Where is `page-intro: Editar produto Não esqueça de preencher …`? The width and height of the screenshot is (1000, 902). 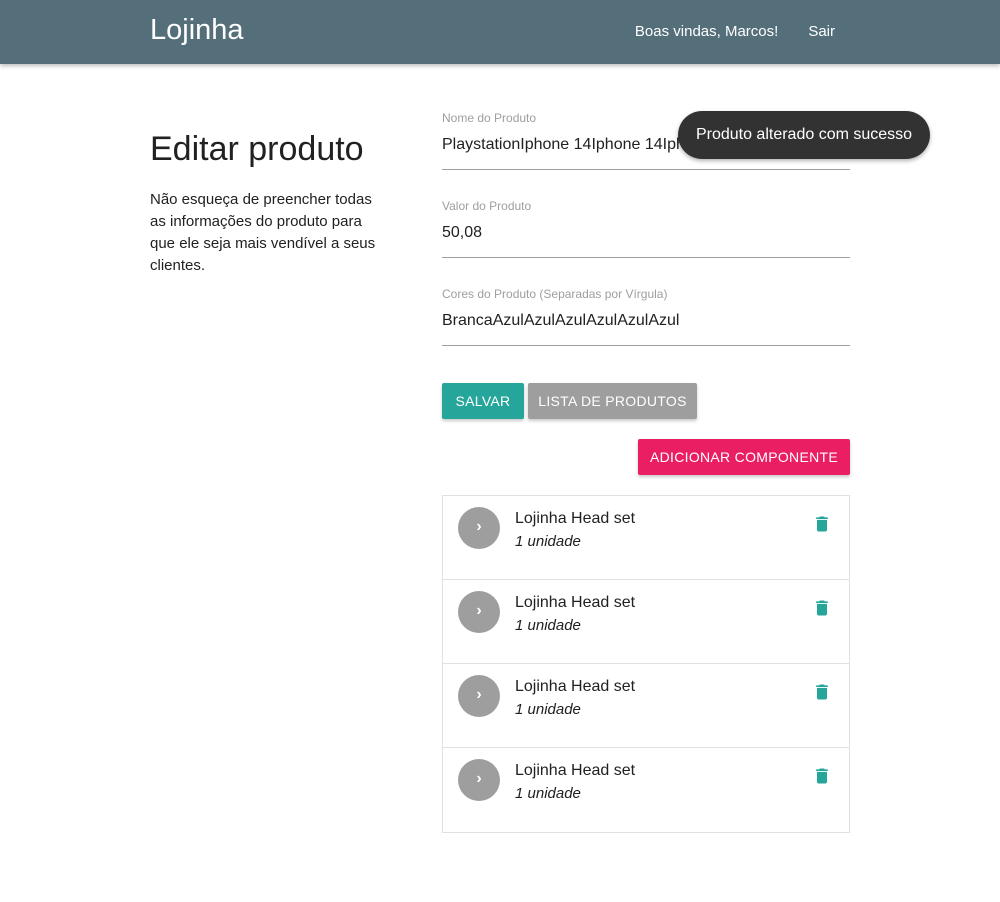 page-intro: Editar produto Não esqueça de preencher … is located at coordinates (270, 203).